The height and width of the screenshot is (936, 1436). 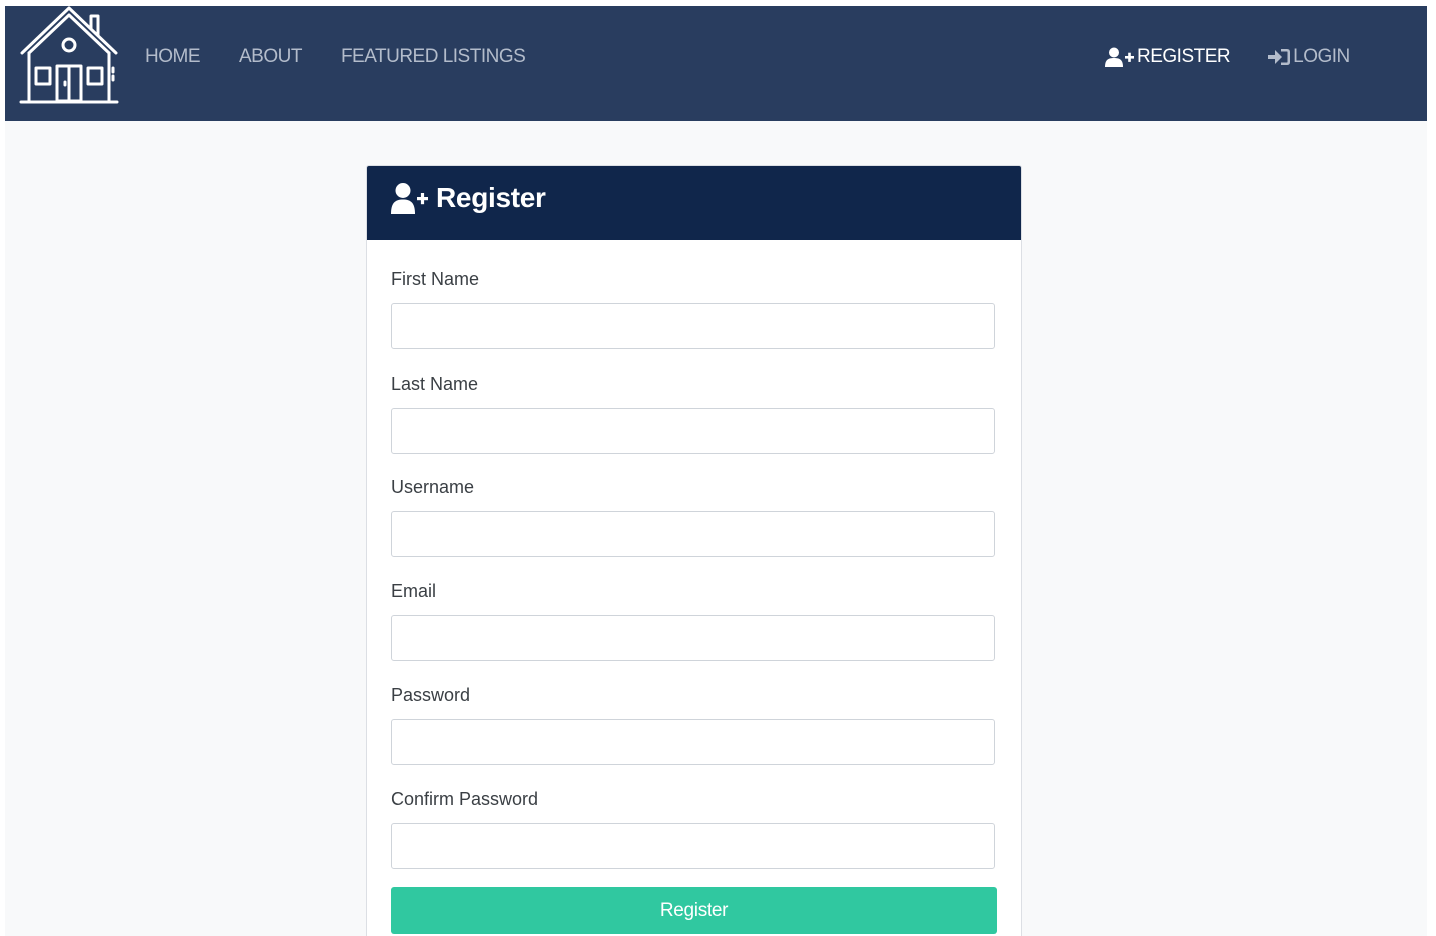 What do you see at coordinates (69, 56) in the screenshot?
I see `house-logo-icon` at bounding box center [69, 56].